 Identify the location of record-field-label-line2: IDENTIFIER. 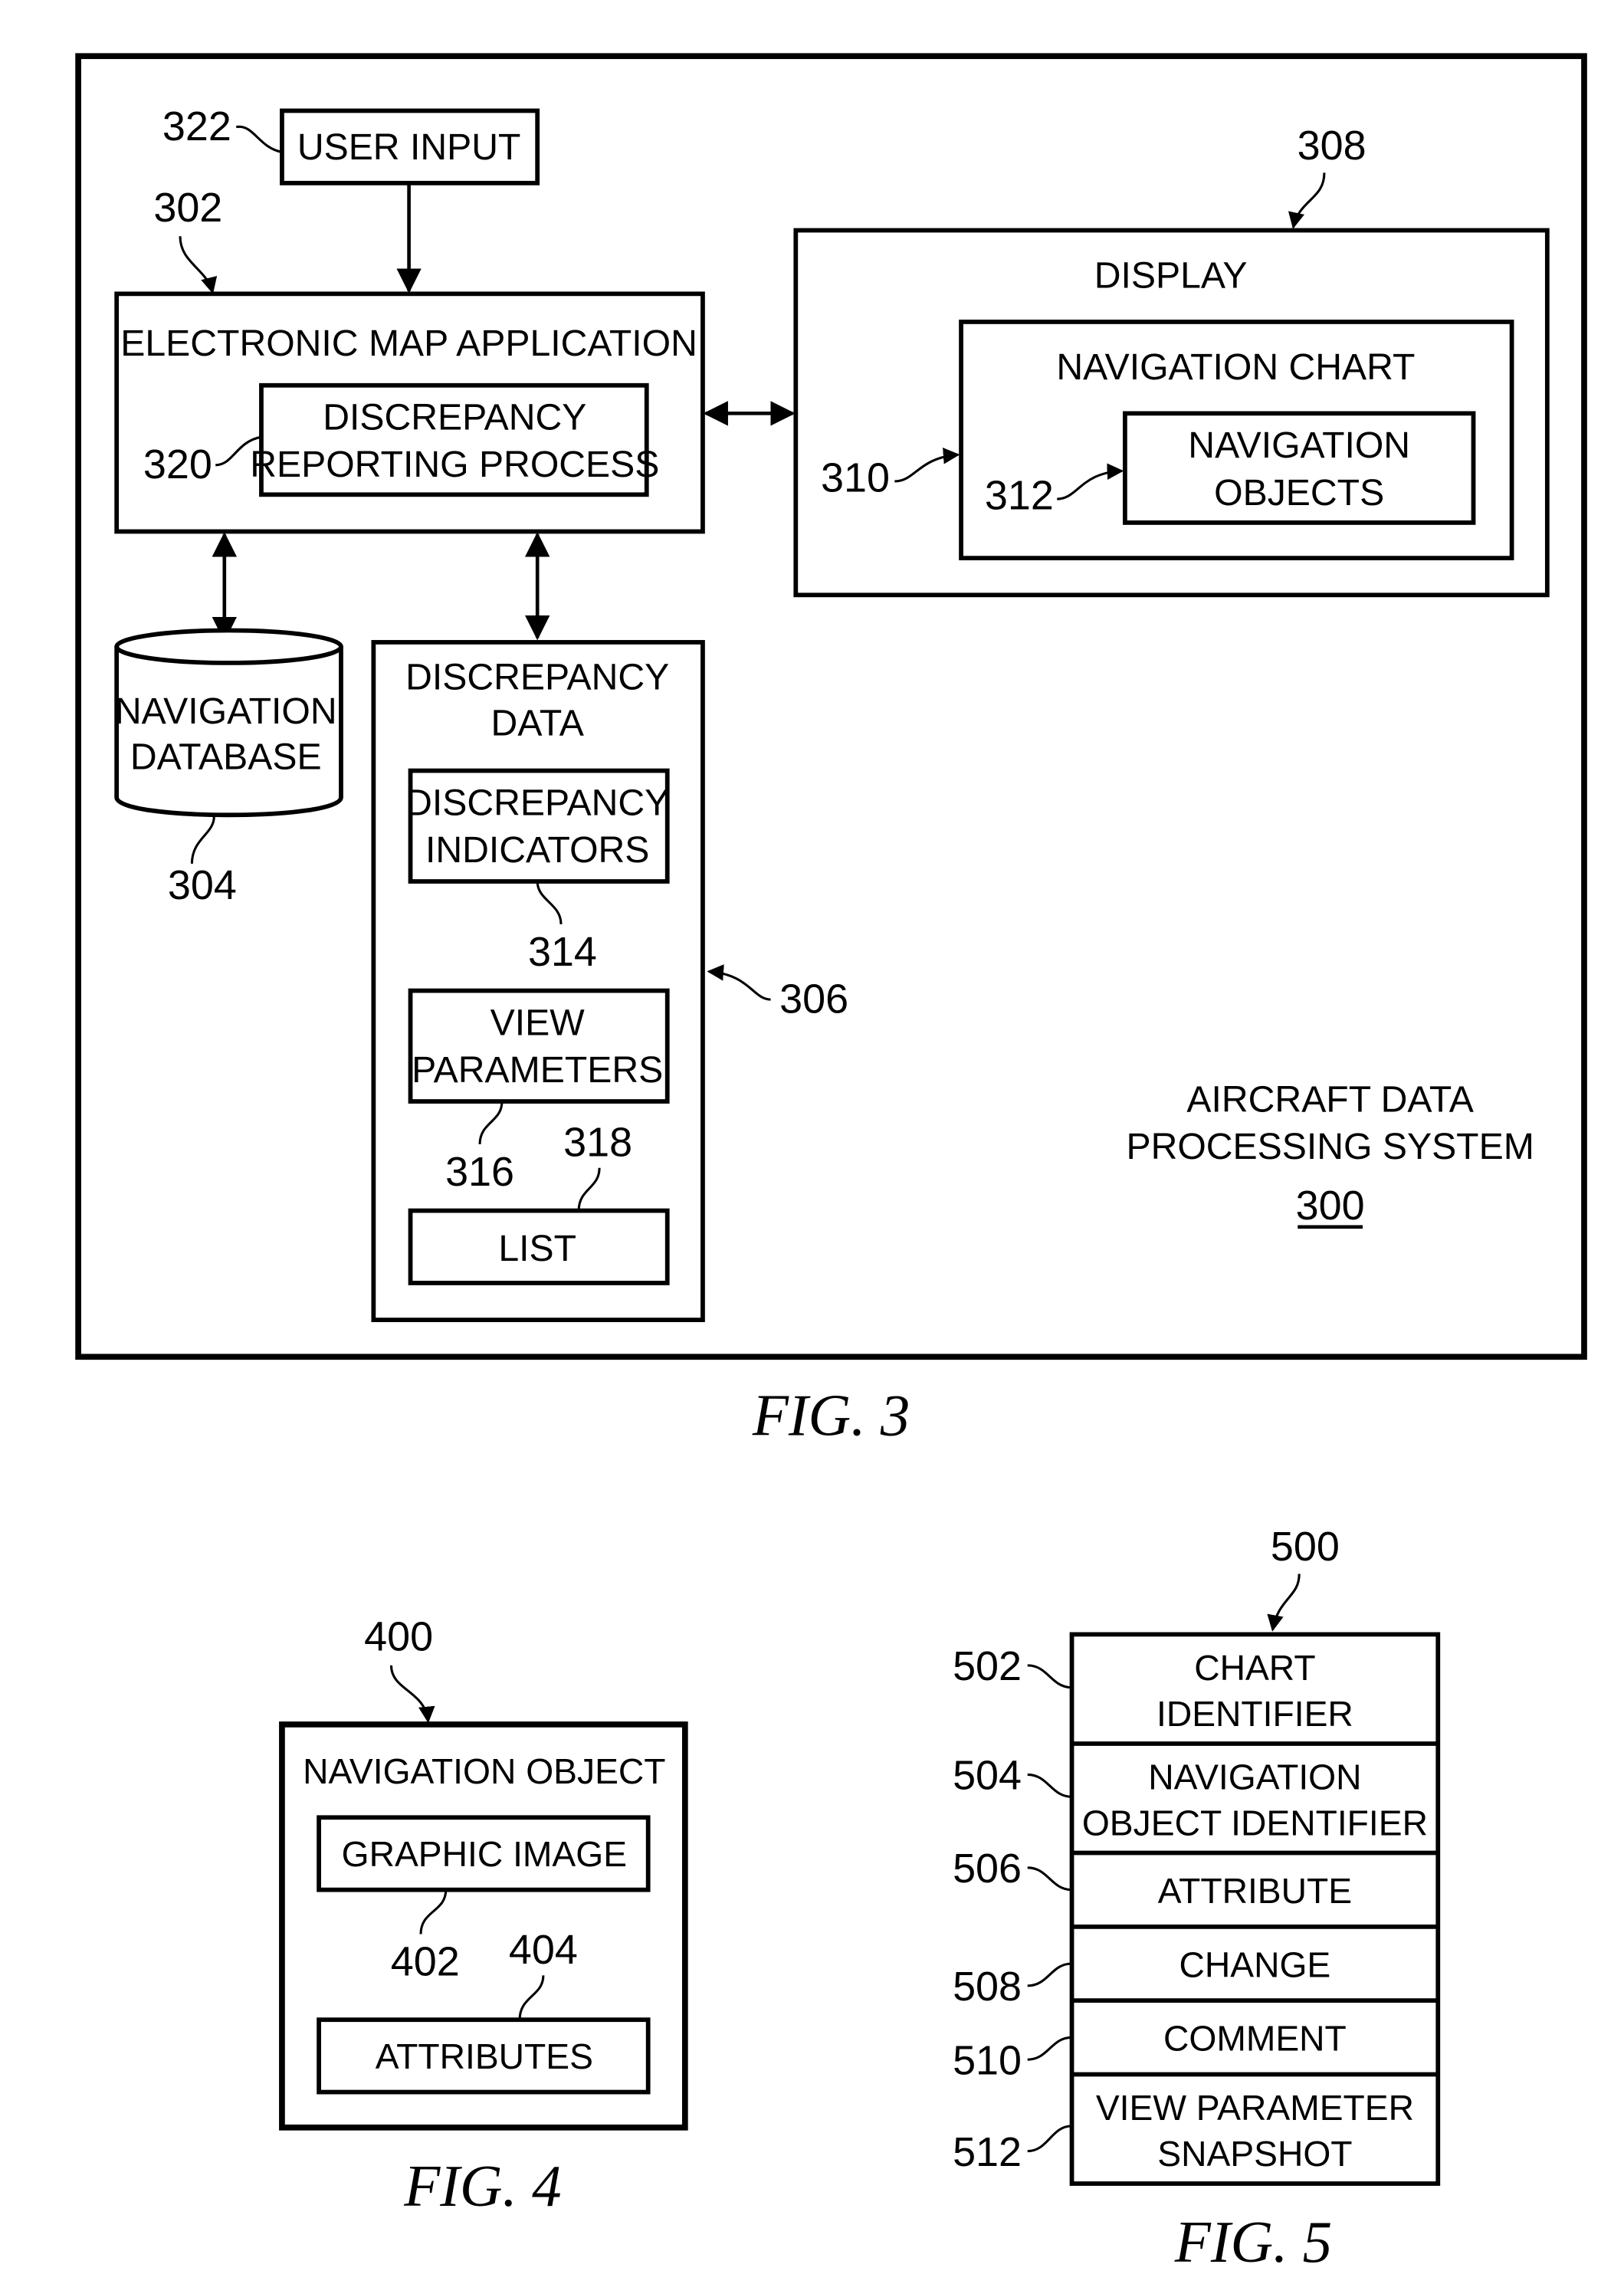
(1255, 1714).